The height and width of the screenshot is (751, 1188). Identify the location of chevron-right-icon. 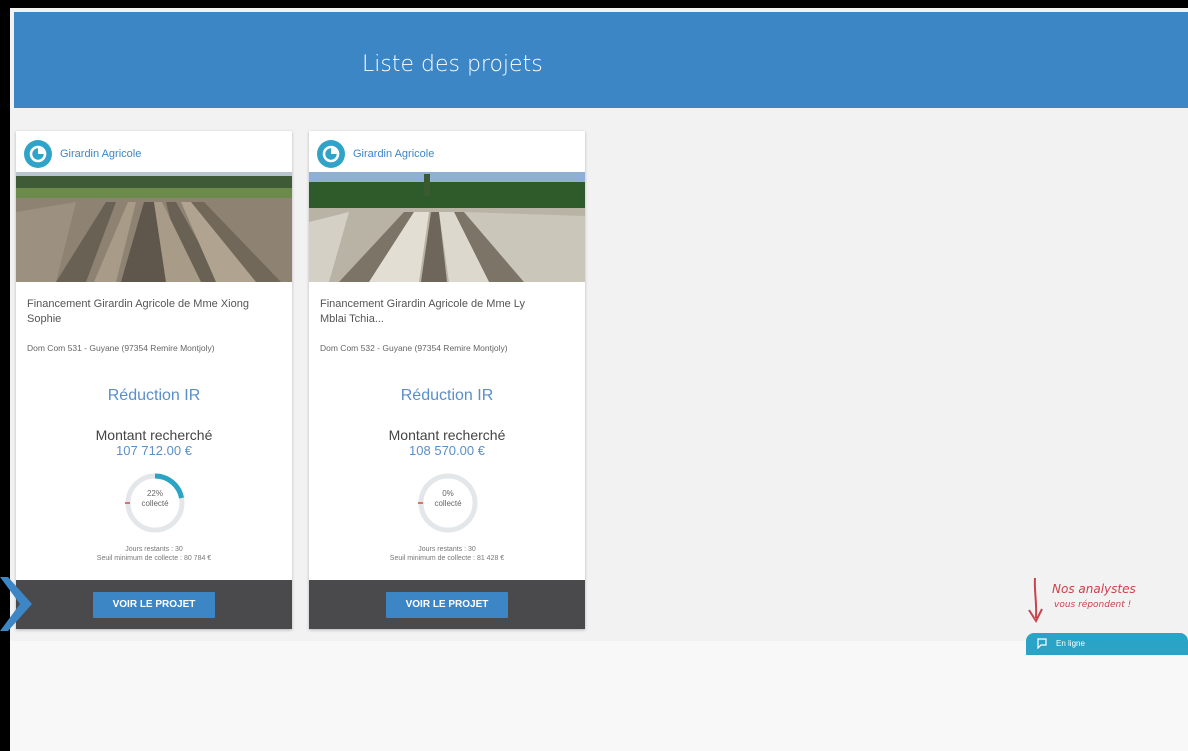
(16, 604).